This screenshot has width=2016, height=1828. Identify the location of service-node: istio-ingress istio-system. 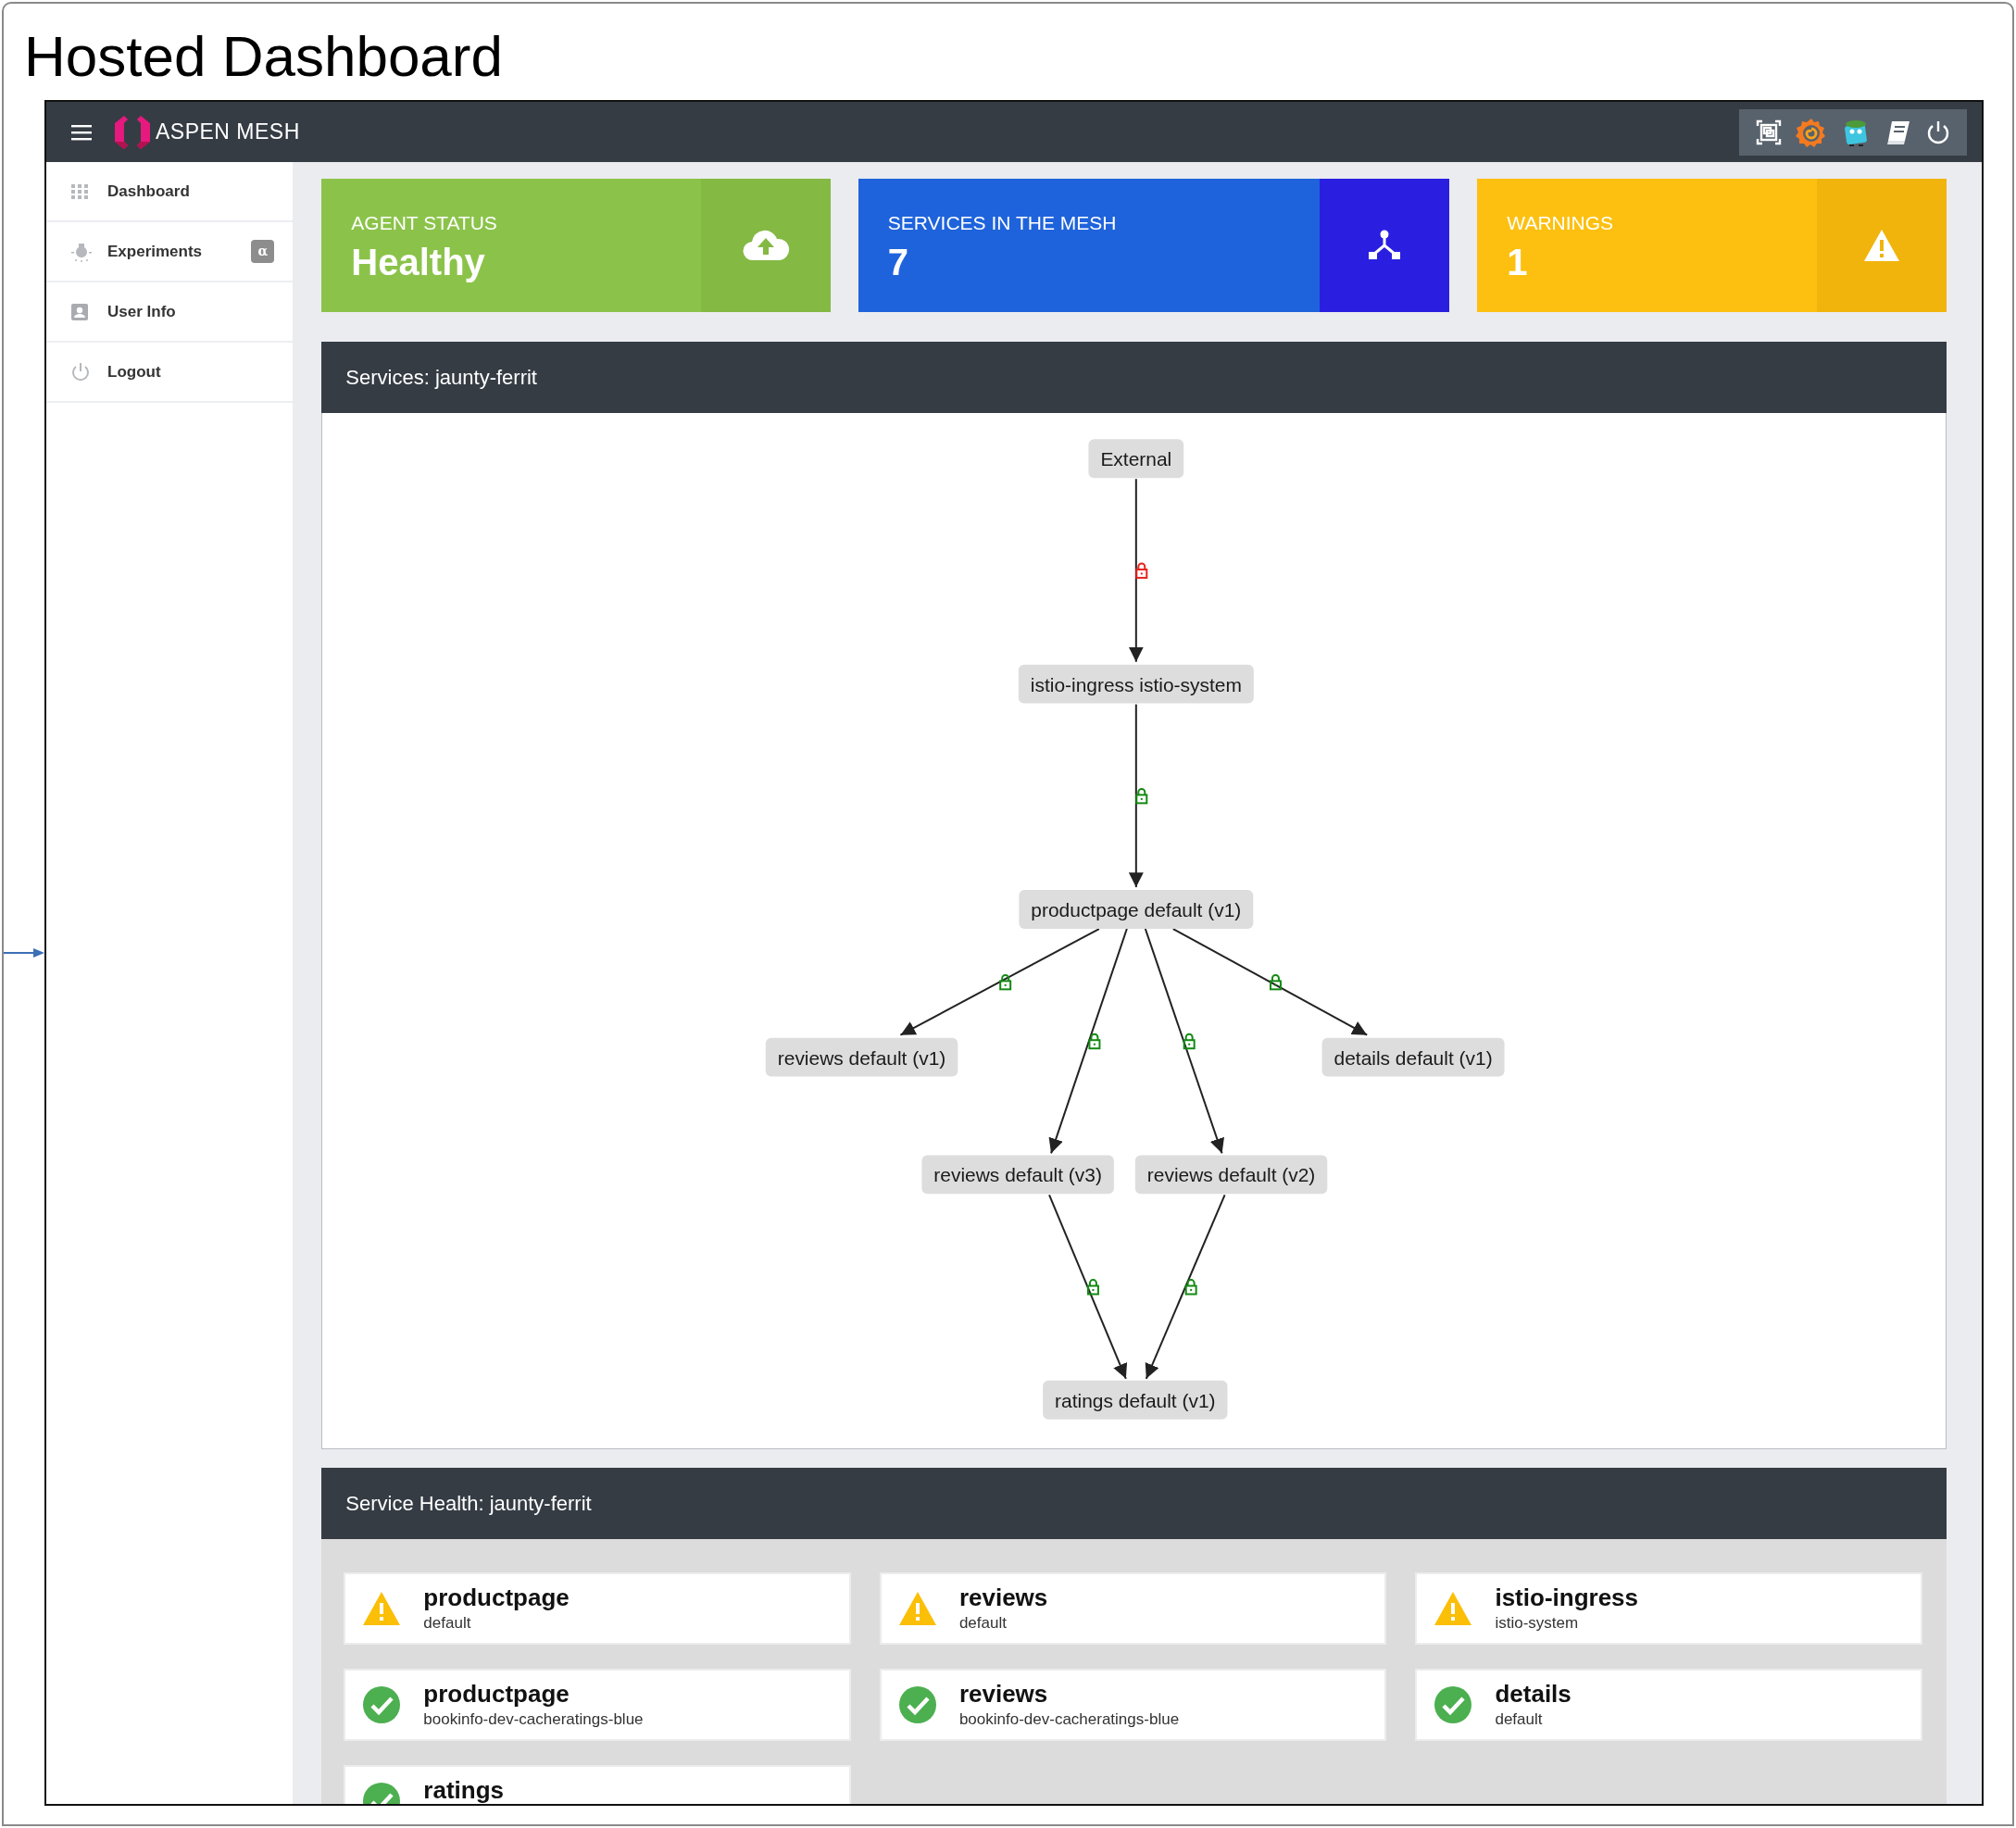
(1137, 684).